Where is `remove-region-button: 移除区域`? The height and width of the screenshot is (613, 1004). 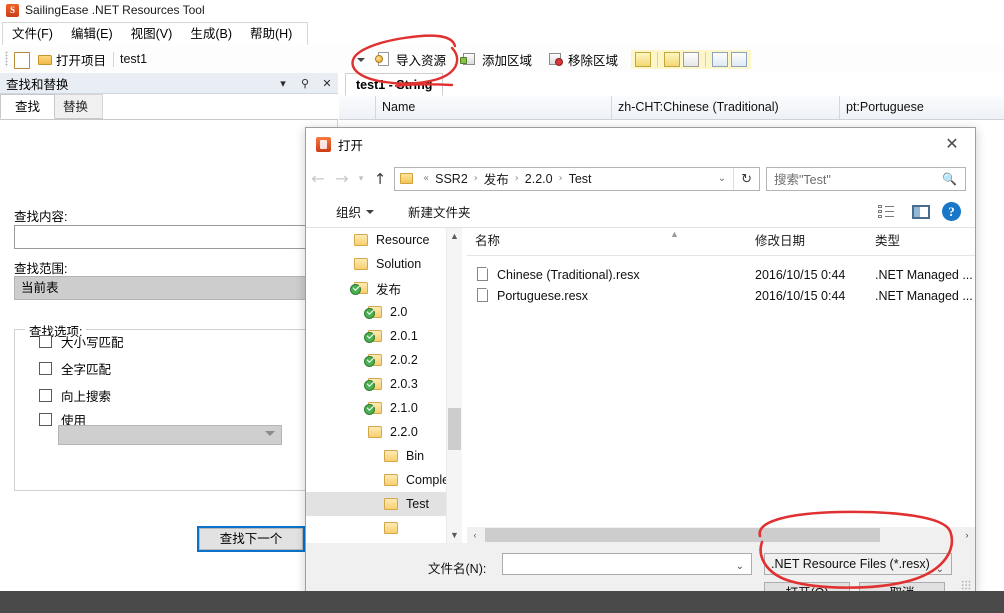 remove-region-button: 移除区域 is located at coordinates (583, 59).